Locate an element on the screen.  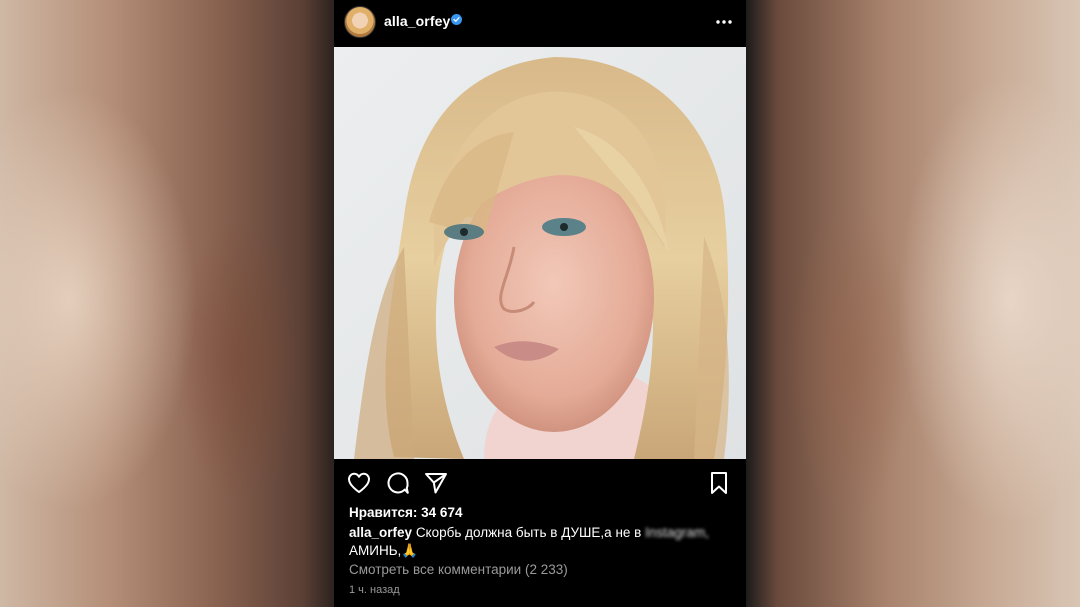
view-comments-link: Смотреть все комментарии (2 233) is located at coordinates (458, 569).